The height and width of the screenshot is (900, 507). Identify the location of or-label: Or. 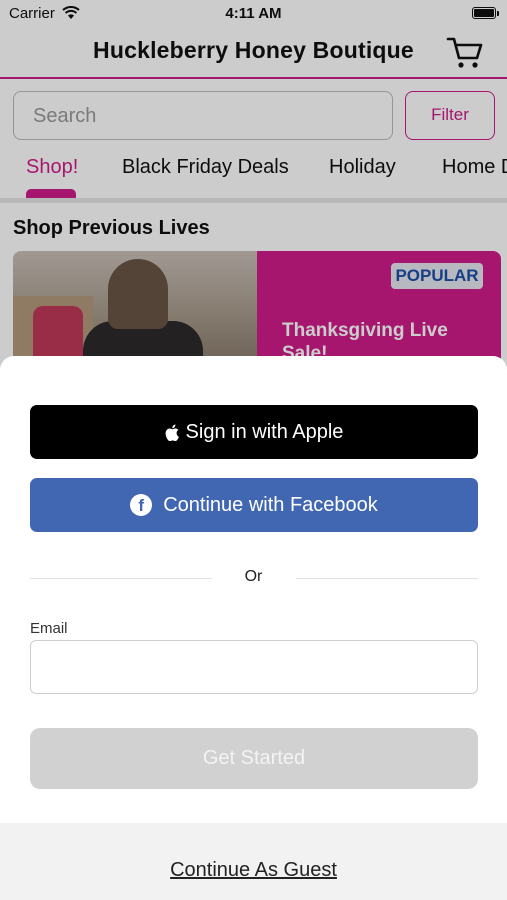
(253, 576).